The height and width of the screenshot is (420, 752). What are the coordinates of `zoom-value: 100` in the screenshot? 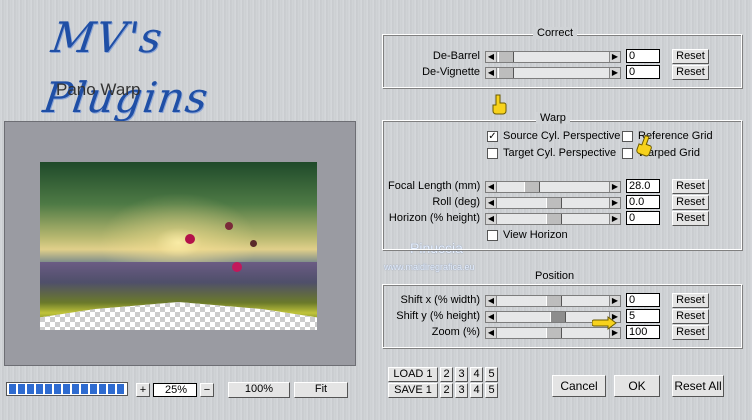 It's located at (643, 332).